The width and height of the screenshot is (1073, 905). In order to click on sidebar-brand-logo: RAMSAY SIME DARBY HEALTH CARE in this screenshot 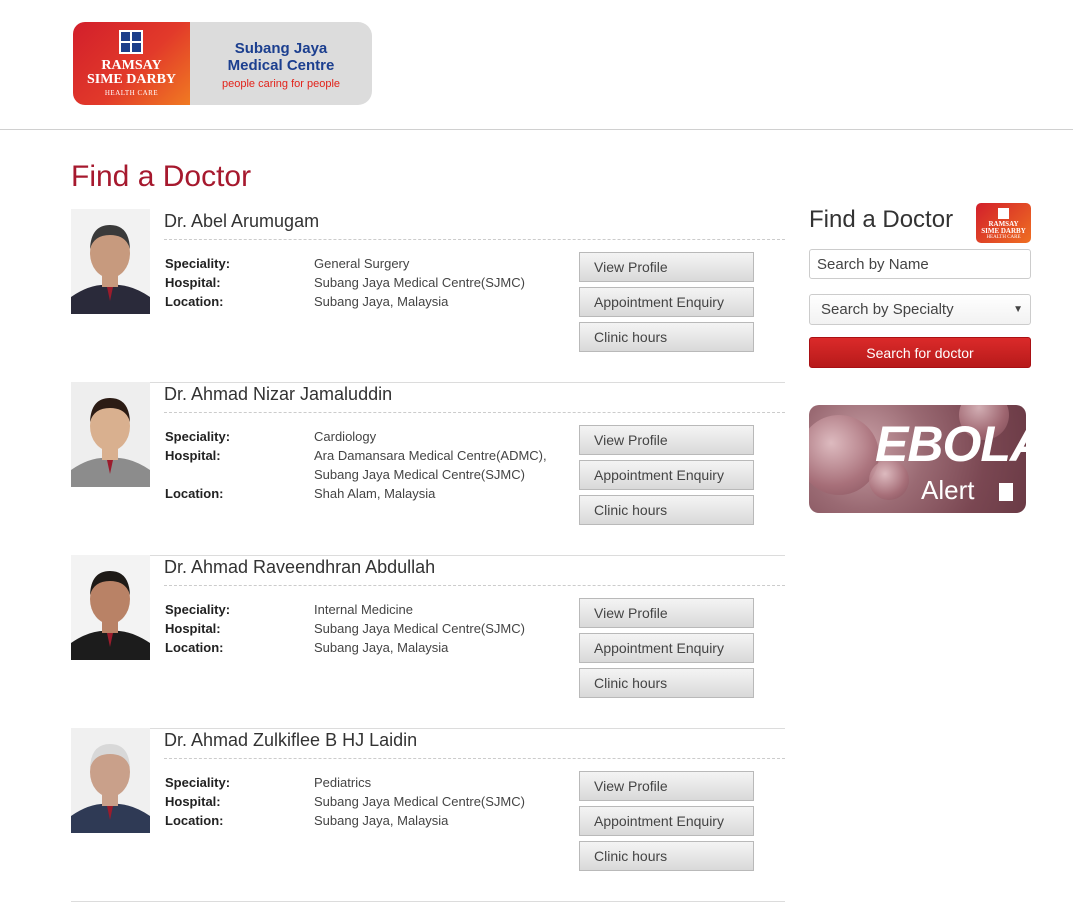, I will do `click(1003, 223)`.